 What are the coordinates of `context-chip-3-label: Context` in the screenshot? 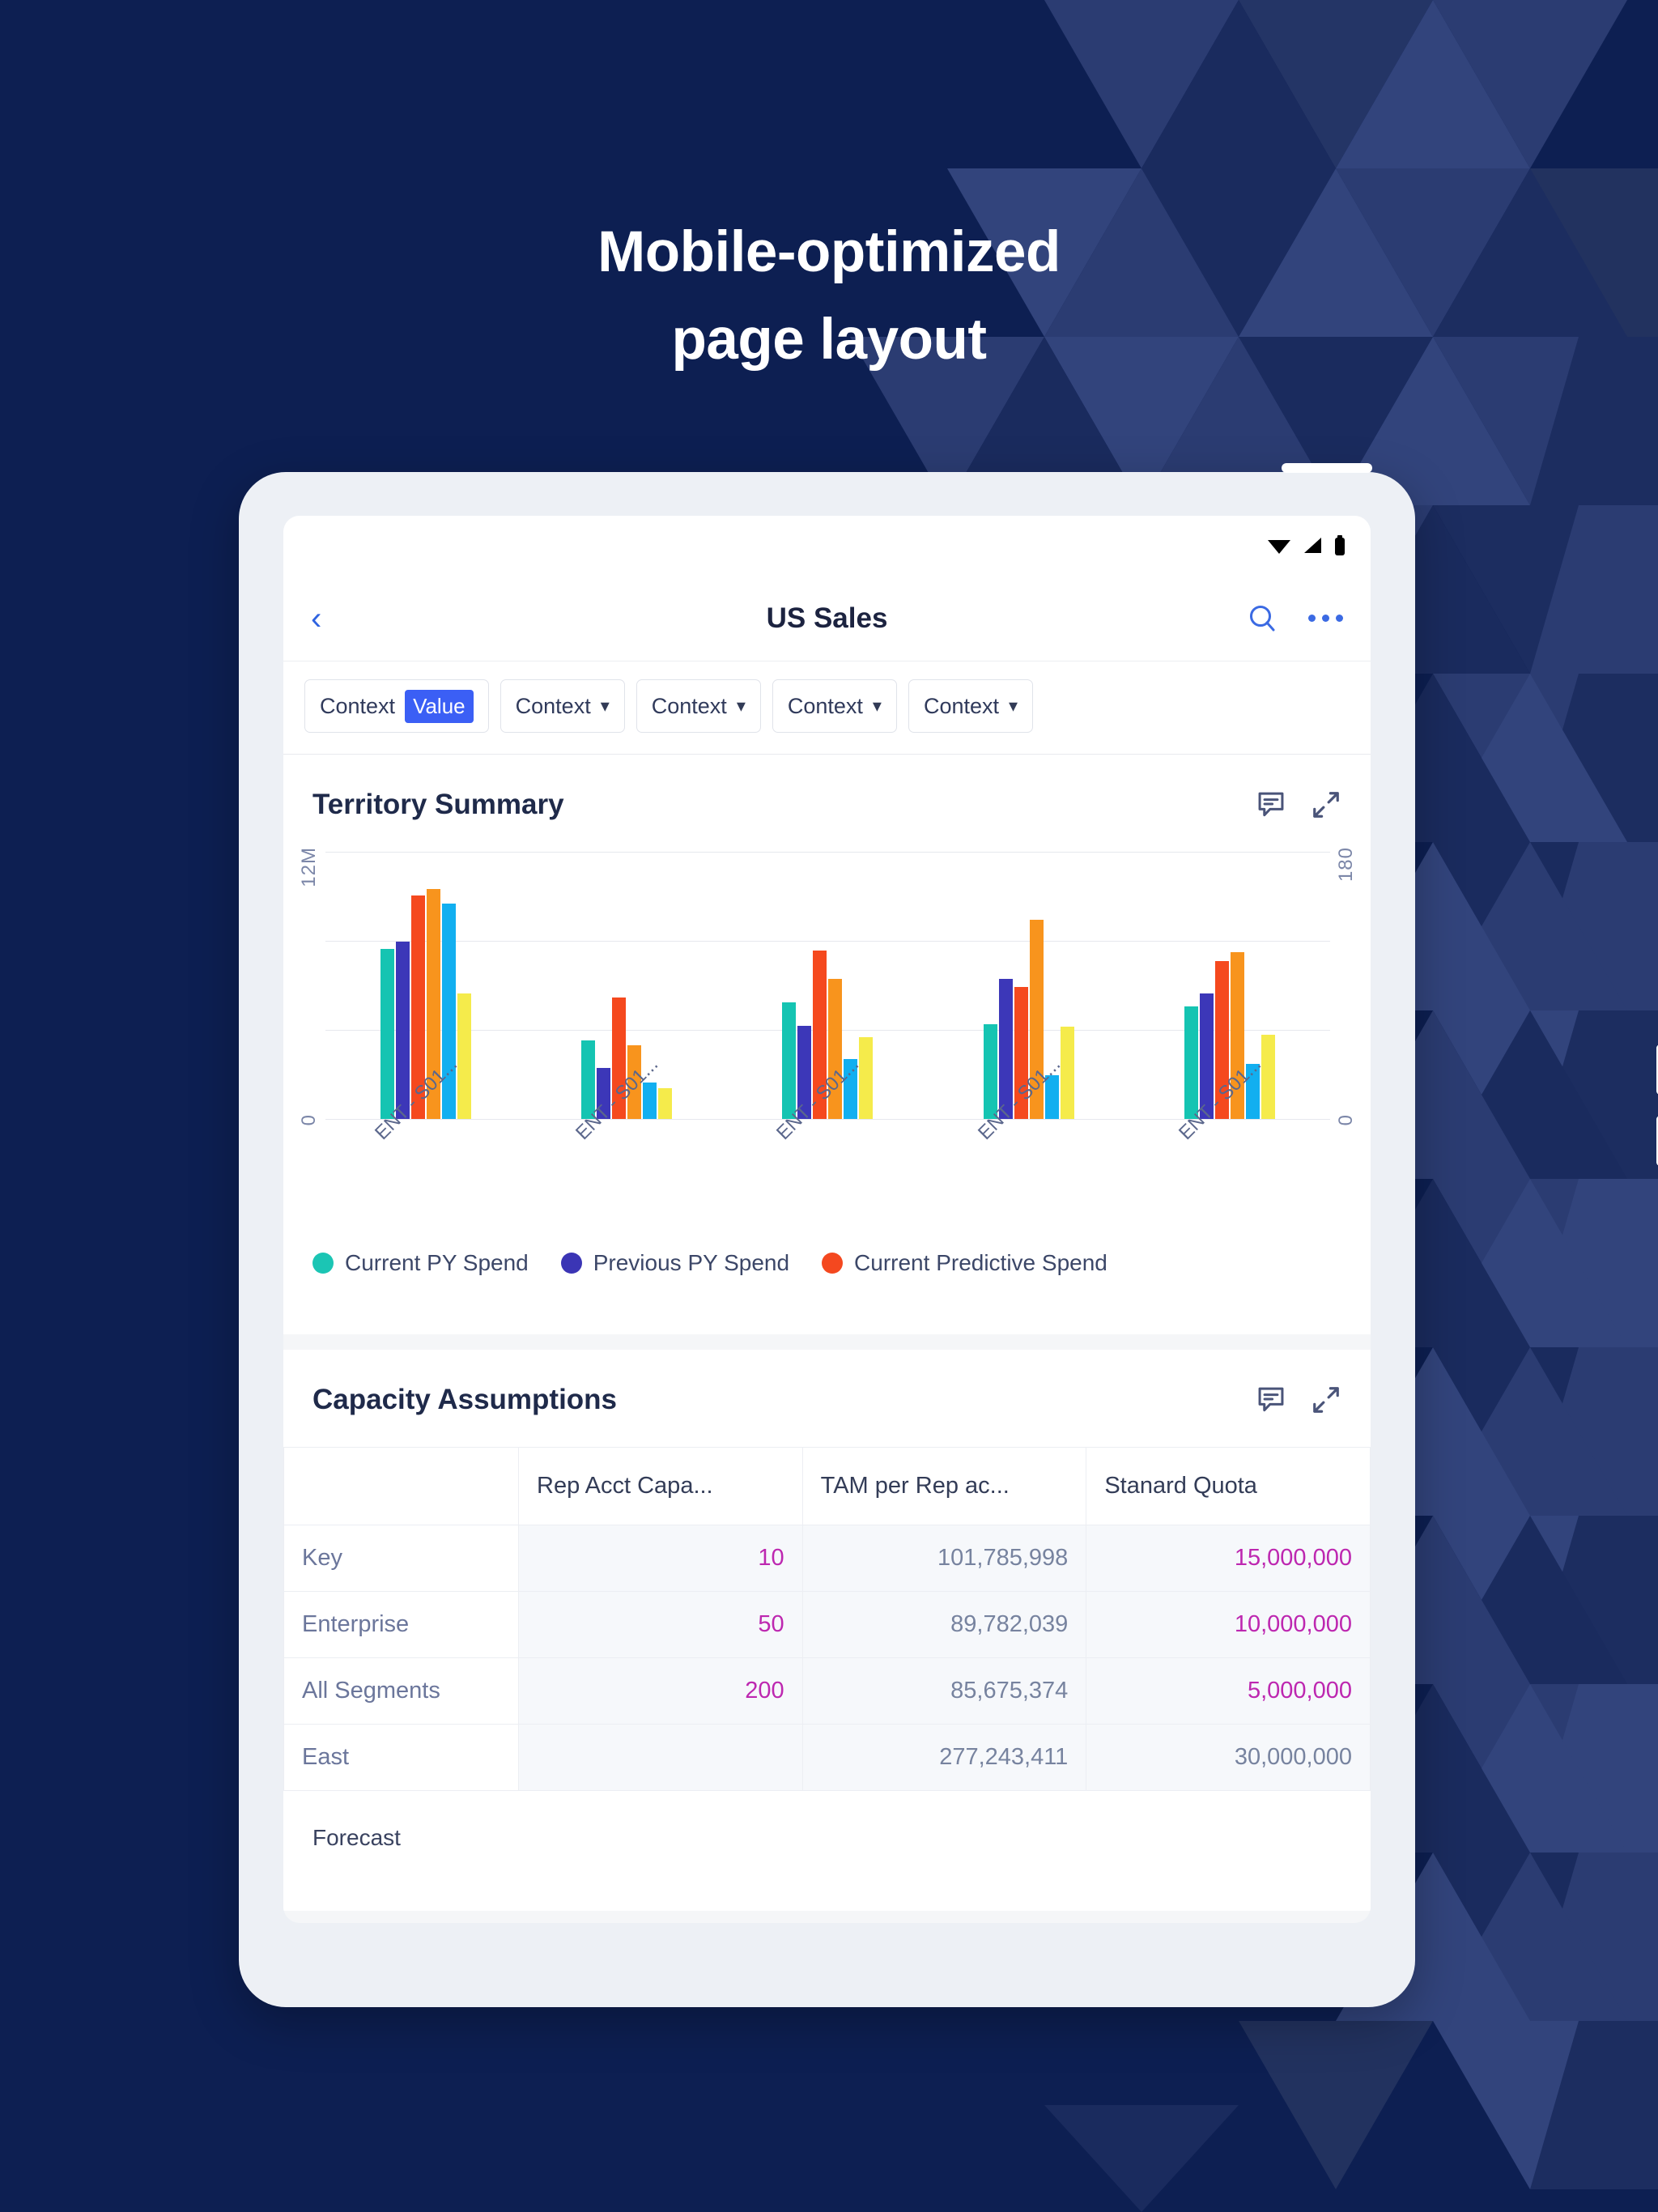 It's located at (825, 706).